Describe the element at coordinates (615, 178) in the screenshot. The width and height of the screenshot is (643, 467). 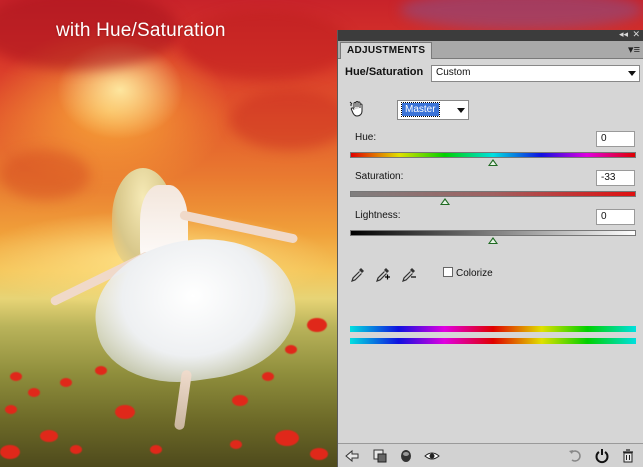
I see `saturation-input: -33` at that location.